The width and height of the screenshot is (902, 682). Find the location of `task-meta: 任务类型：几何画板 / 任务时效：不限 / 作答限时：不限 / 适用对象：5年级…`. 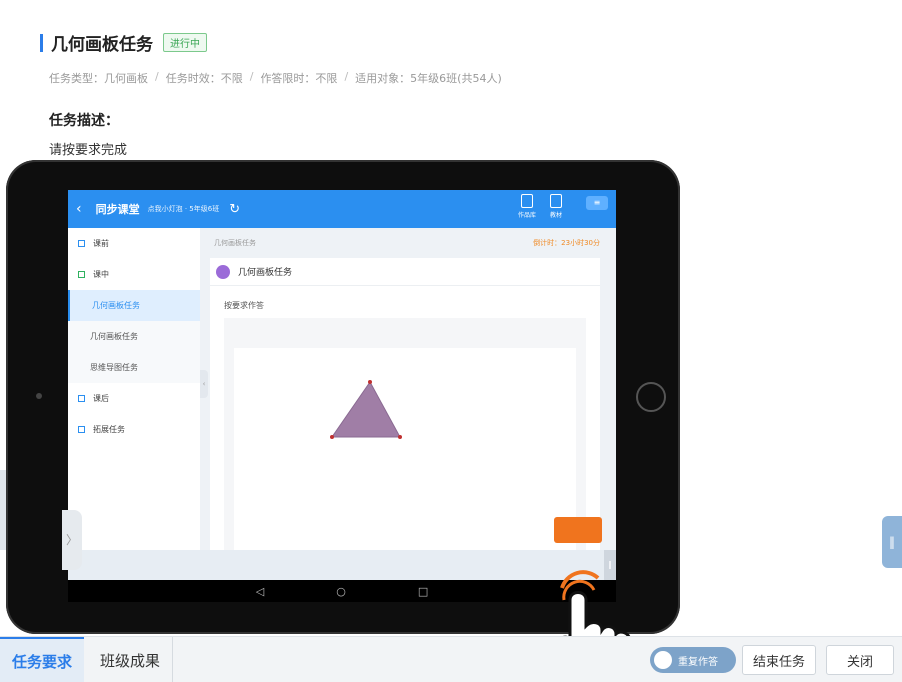

task-meta: 任务类型：几何画板 / 任务时效：不限 / 作答限时：不限 / 适用对象：5年级… is located at coordinates (275, 78).